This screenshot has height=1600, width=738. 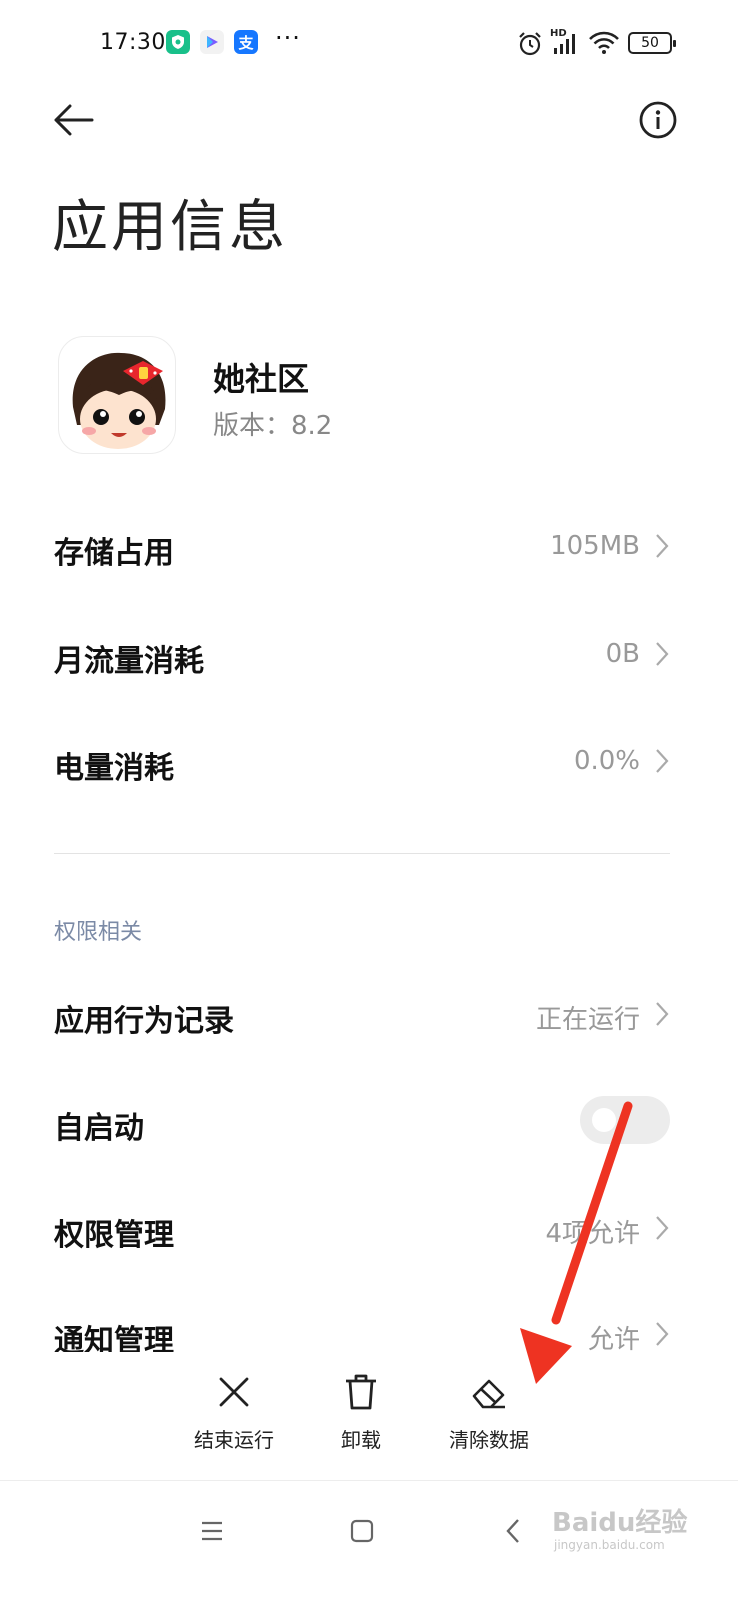 What do you see at coordinates (488, 1394) in the screenshot?
I see `eraser-icon` at bounding box center [488, 1394].